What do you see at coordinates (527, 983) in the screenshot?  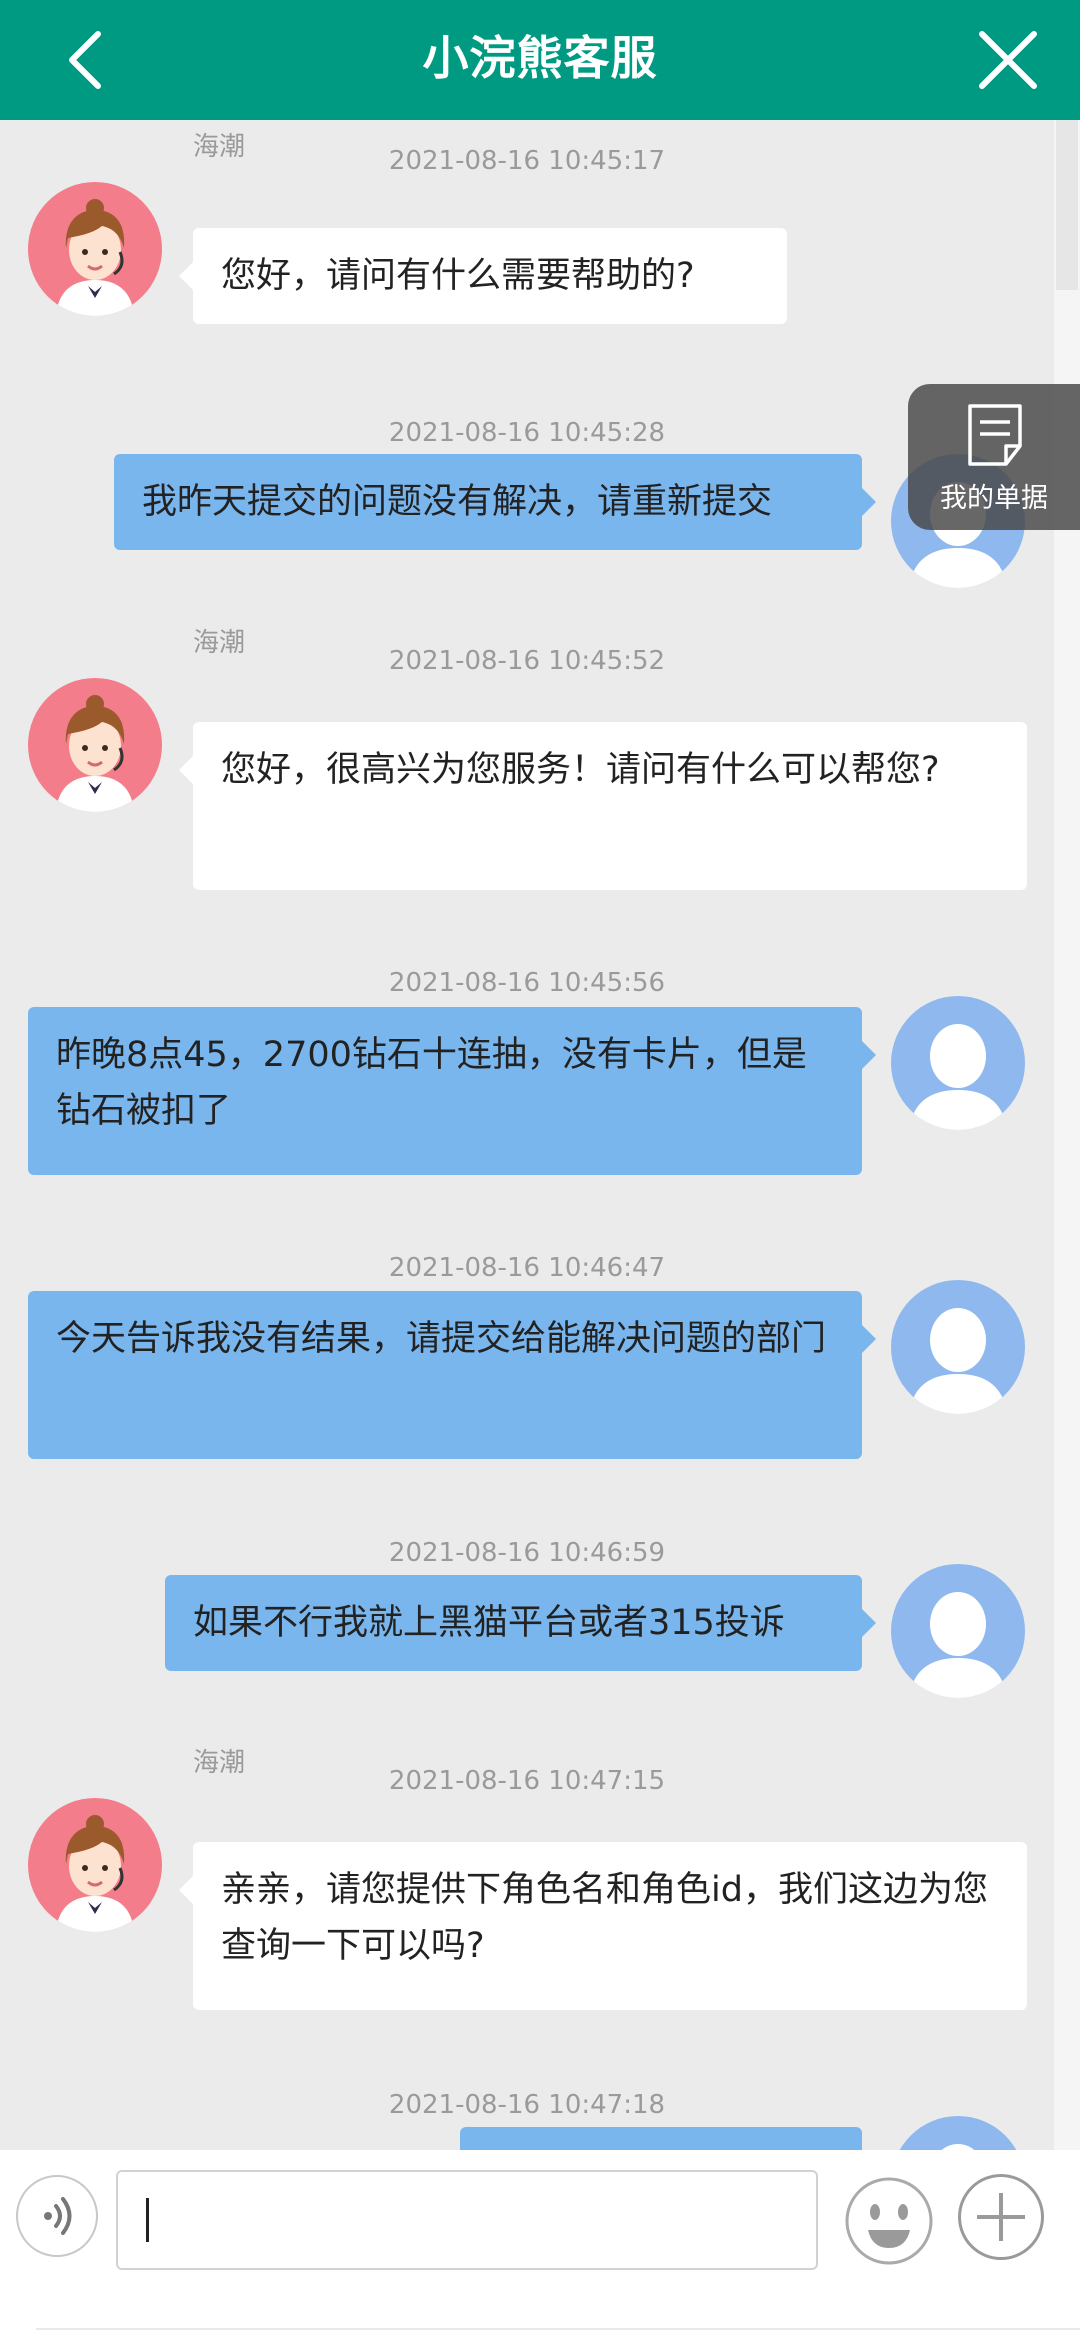 I see `message-timestamp: 2021-08-16 10:45:56` at bounding box center [527, 983].